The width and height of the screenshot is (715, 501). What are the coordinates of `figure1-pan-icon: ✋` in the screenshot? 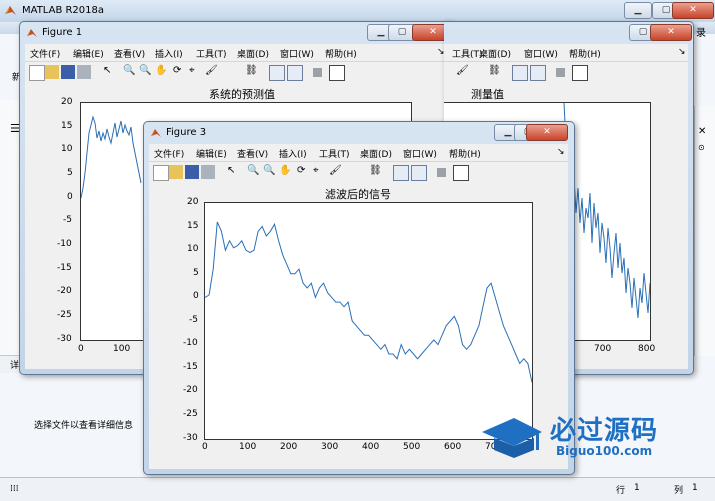 It's located at (162, 72).